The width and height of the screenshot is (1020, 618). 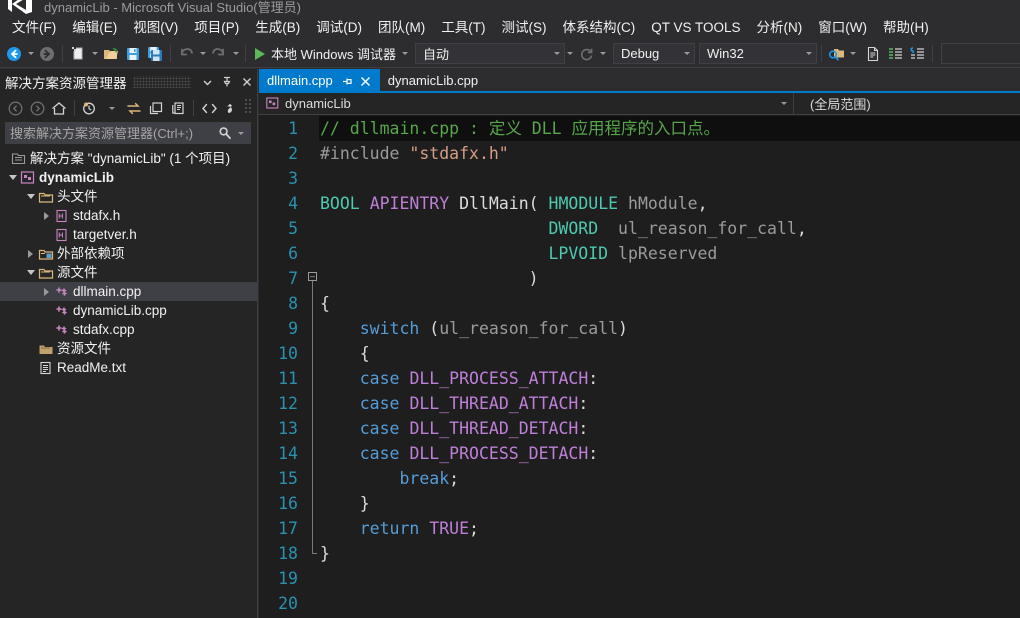 I want to click on pending-changes-icon, so click(x=90, y=108).